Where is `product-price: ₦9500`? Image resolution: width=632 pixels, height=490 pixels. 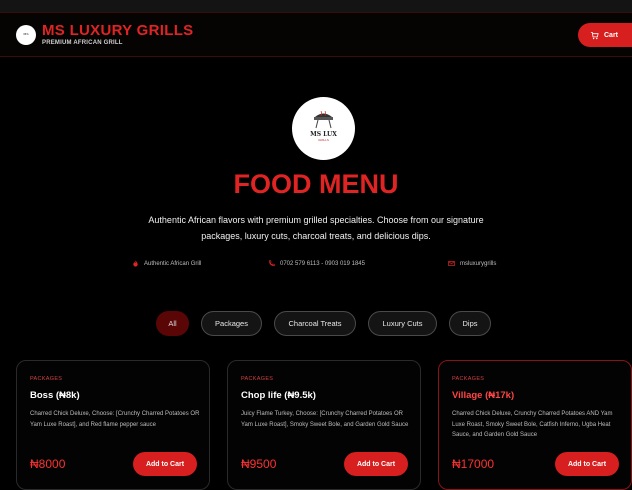
product-price: ₦9500 is located at coordinates (259, 464).